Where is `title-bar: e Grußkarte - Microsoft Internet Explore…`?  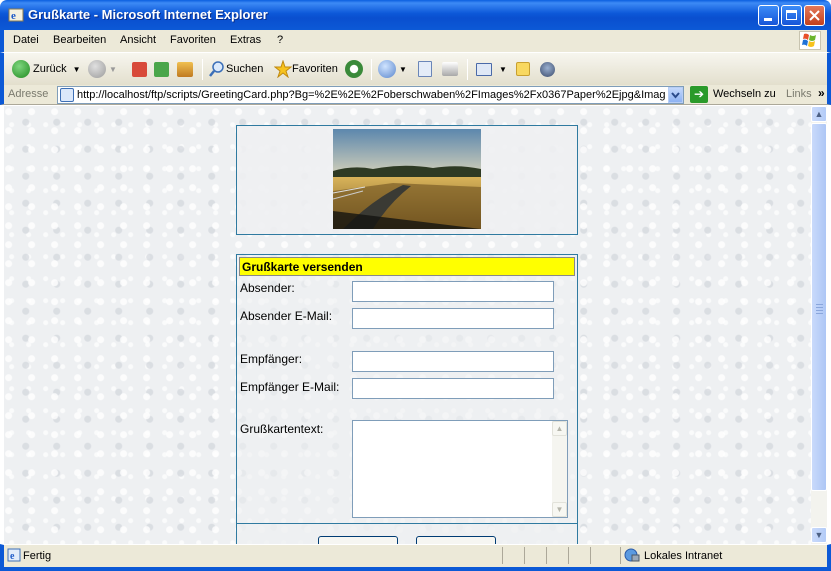 title-bar: e Grußkarte - Microsoft Internet Explore… is located at coordinates (415, 15).